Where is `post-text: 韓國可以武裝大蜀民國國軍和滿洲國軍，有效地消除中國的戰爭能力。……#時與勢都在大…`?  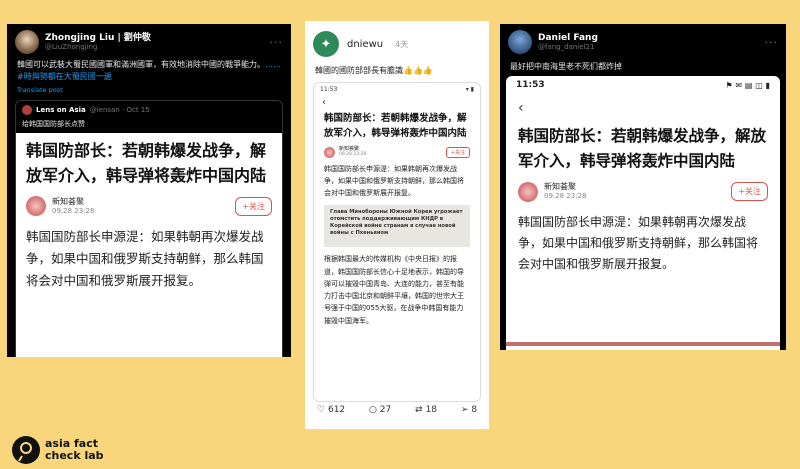 post-text: 韓國可以武裝大蜀民國國軍和滿洲國軍，有效地消除中國的戰爭能力。……#時與勢都在大… is located at coordinates (149, 70).